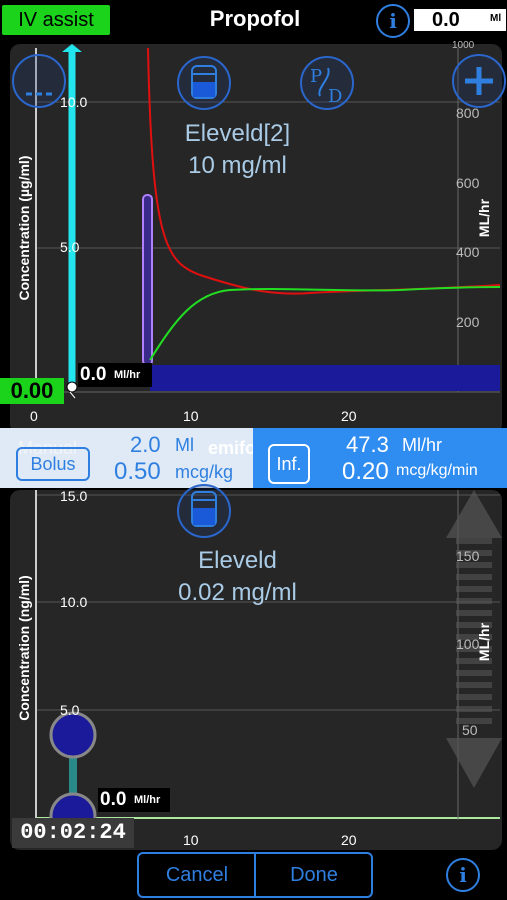  I want to click on bolus-dose-unit: mcg/kg, so click(204, 472).